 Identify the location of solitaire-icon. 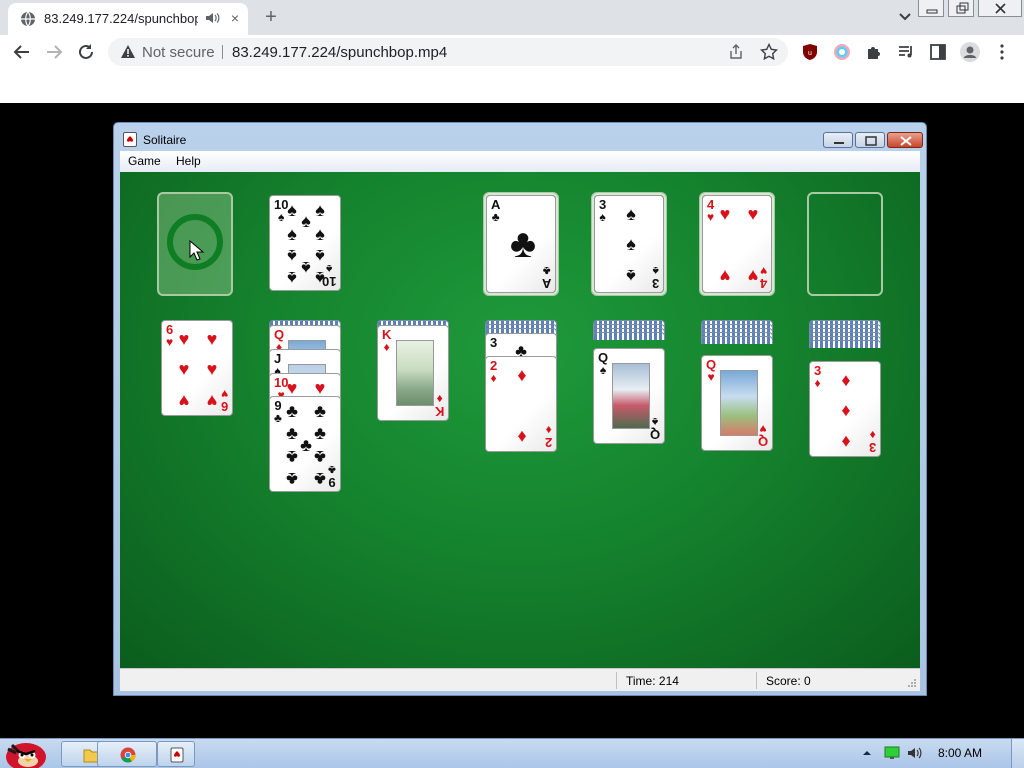
(177, 755).